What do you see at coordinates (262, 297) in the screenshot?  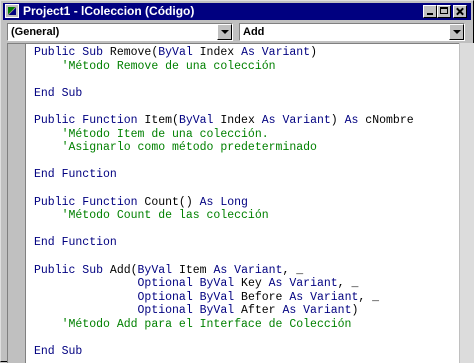 I see `code-token: Before` at bounding box center [262, 297].